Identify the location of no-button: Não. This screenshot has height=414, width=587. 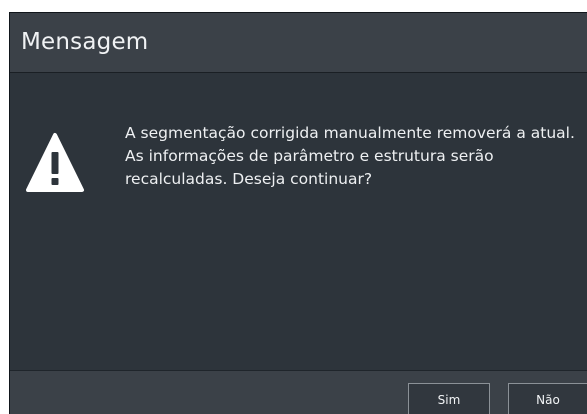
(547, 398).